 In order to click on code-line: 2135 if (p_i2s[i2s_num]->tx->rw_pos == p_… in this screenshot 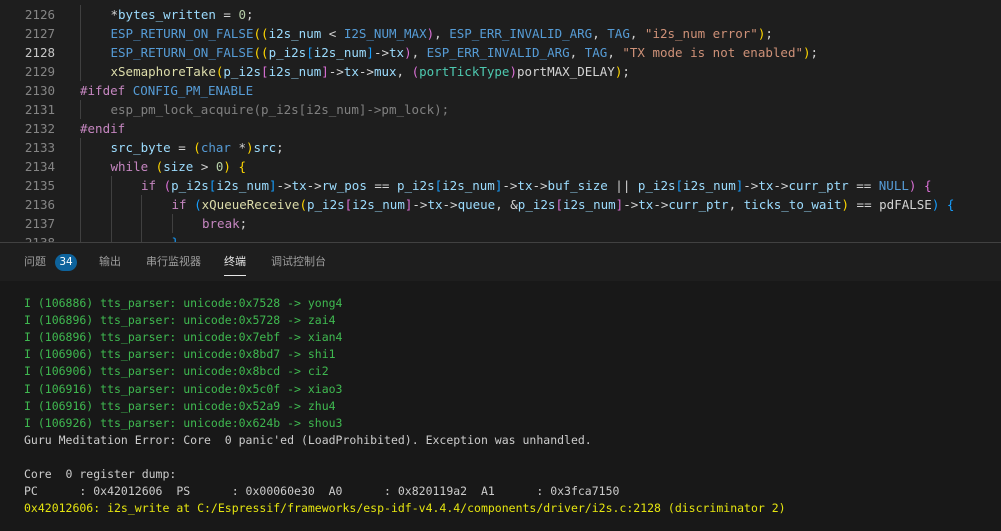, I will do `click(500, 185)`.